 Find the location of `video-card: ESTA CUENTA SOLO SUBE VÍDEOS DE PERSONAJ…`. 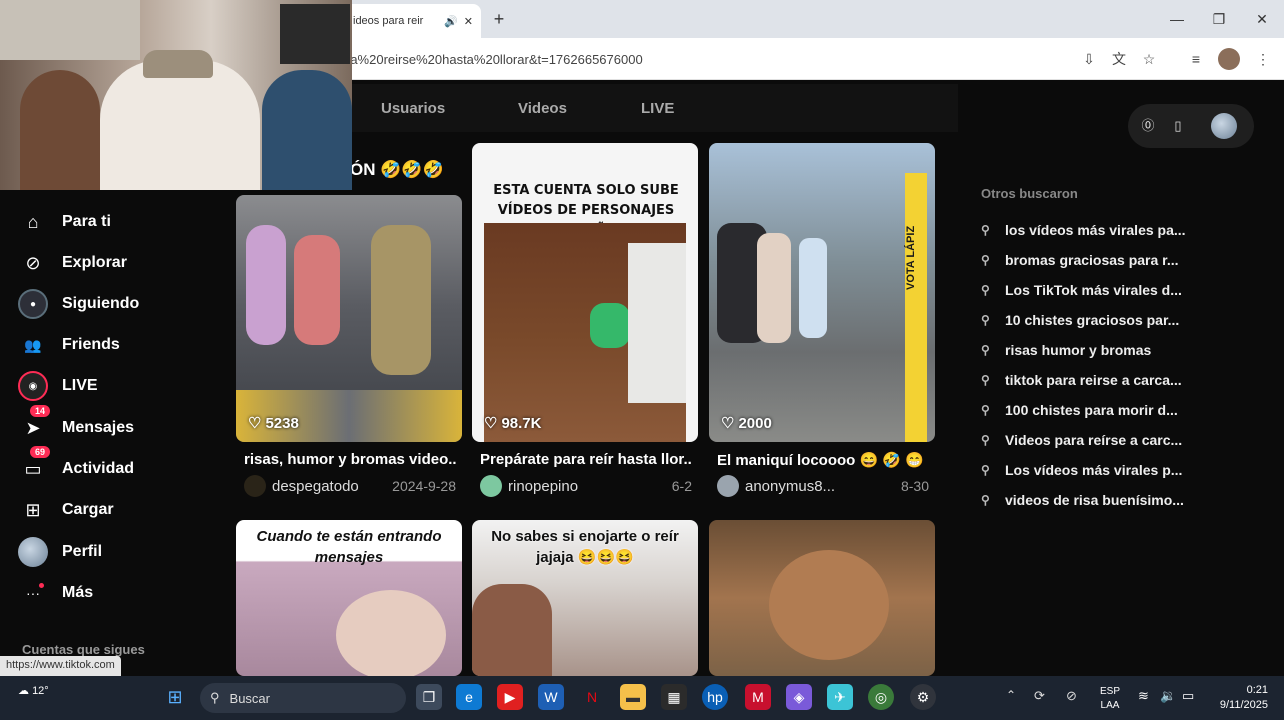

video-card: ESTA CUENTA SOLO SUBE VÍDEOS DE PERSONAJ… is located at coordinates (585, 292).